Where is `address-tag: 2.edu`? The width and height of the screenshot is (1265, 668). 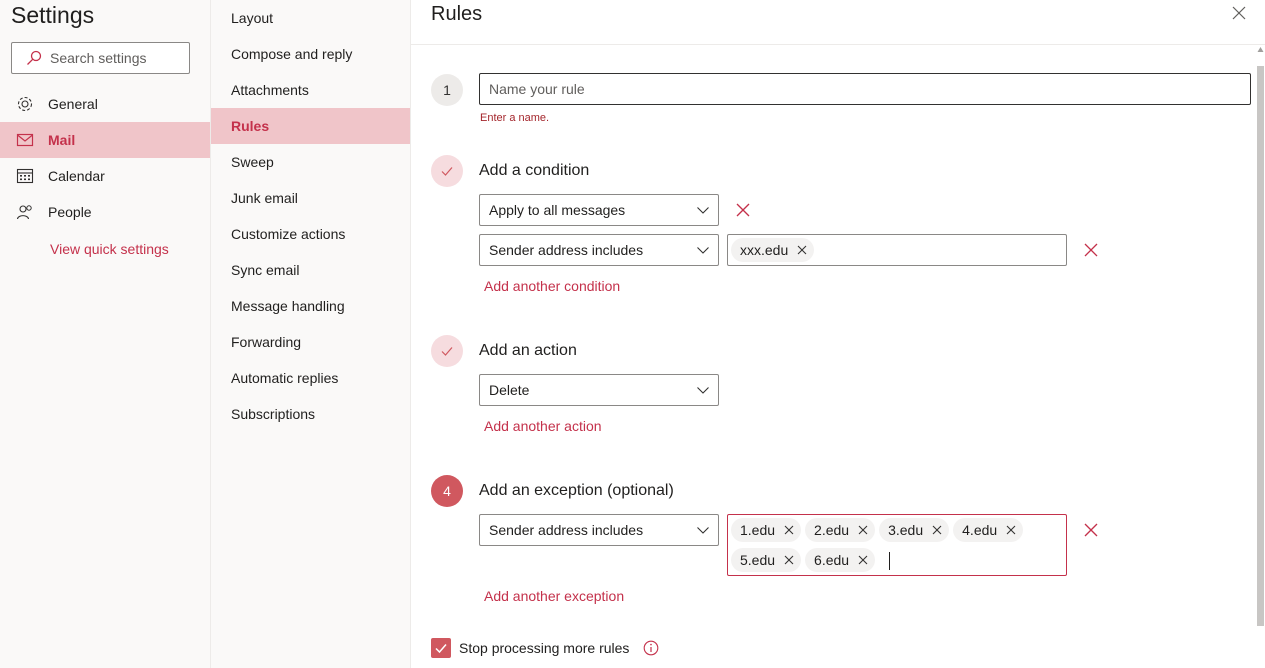
address-tag: 2.edu is located at coordinates (840, 530).